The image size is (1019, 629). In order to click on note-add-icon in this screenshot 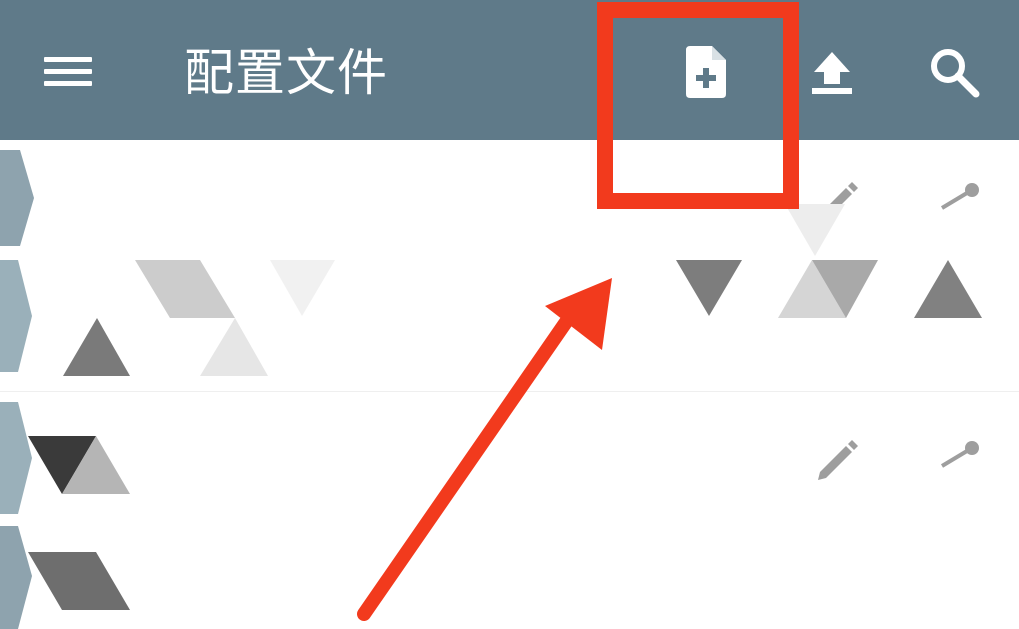, I will do `click(706, 72)`.